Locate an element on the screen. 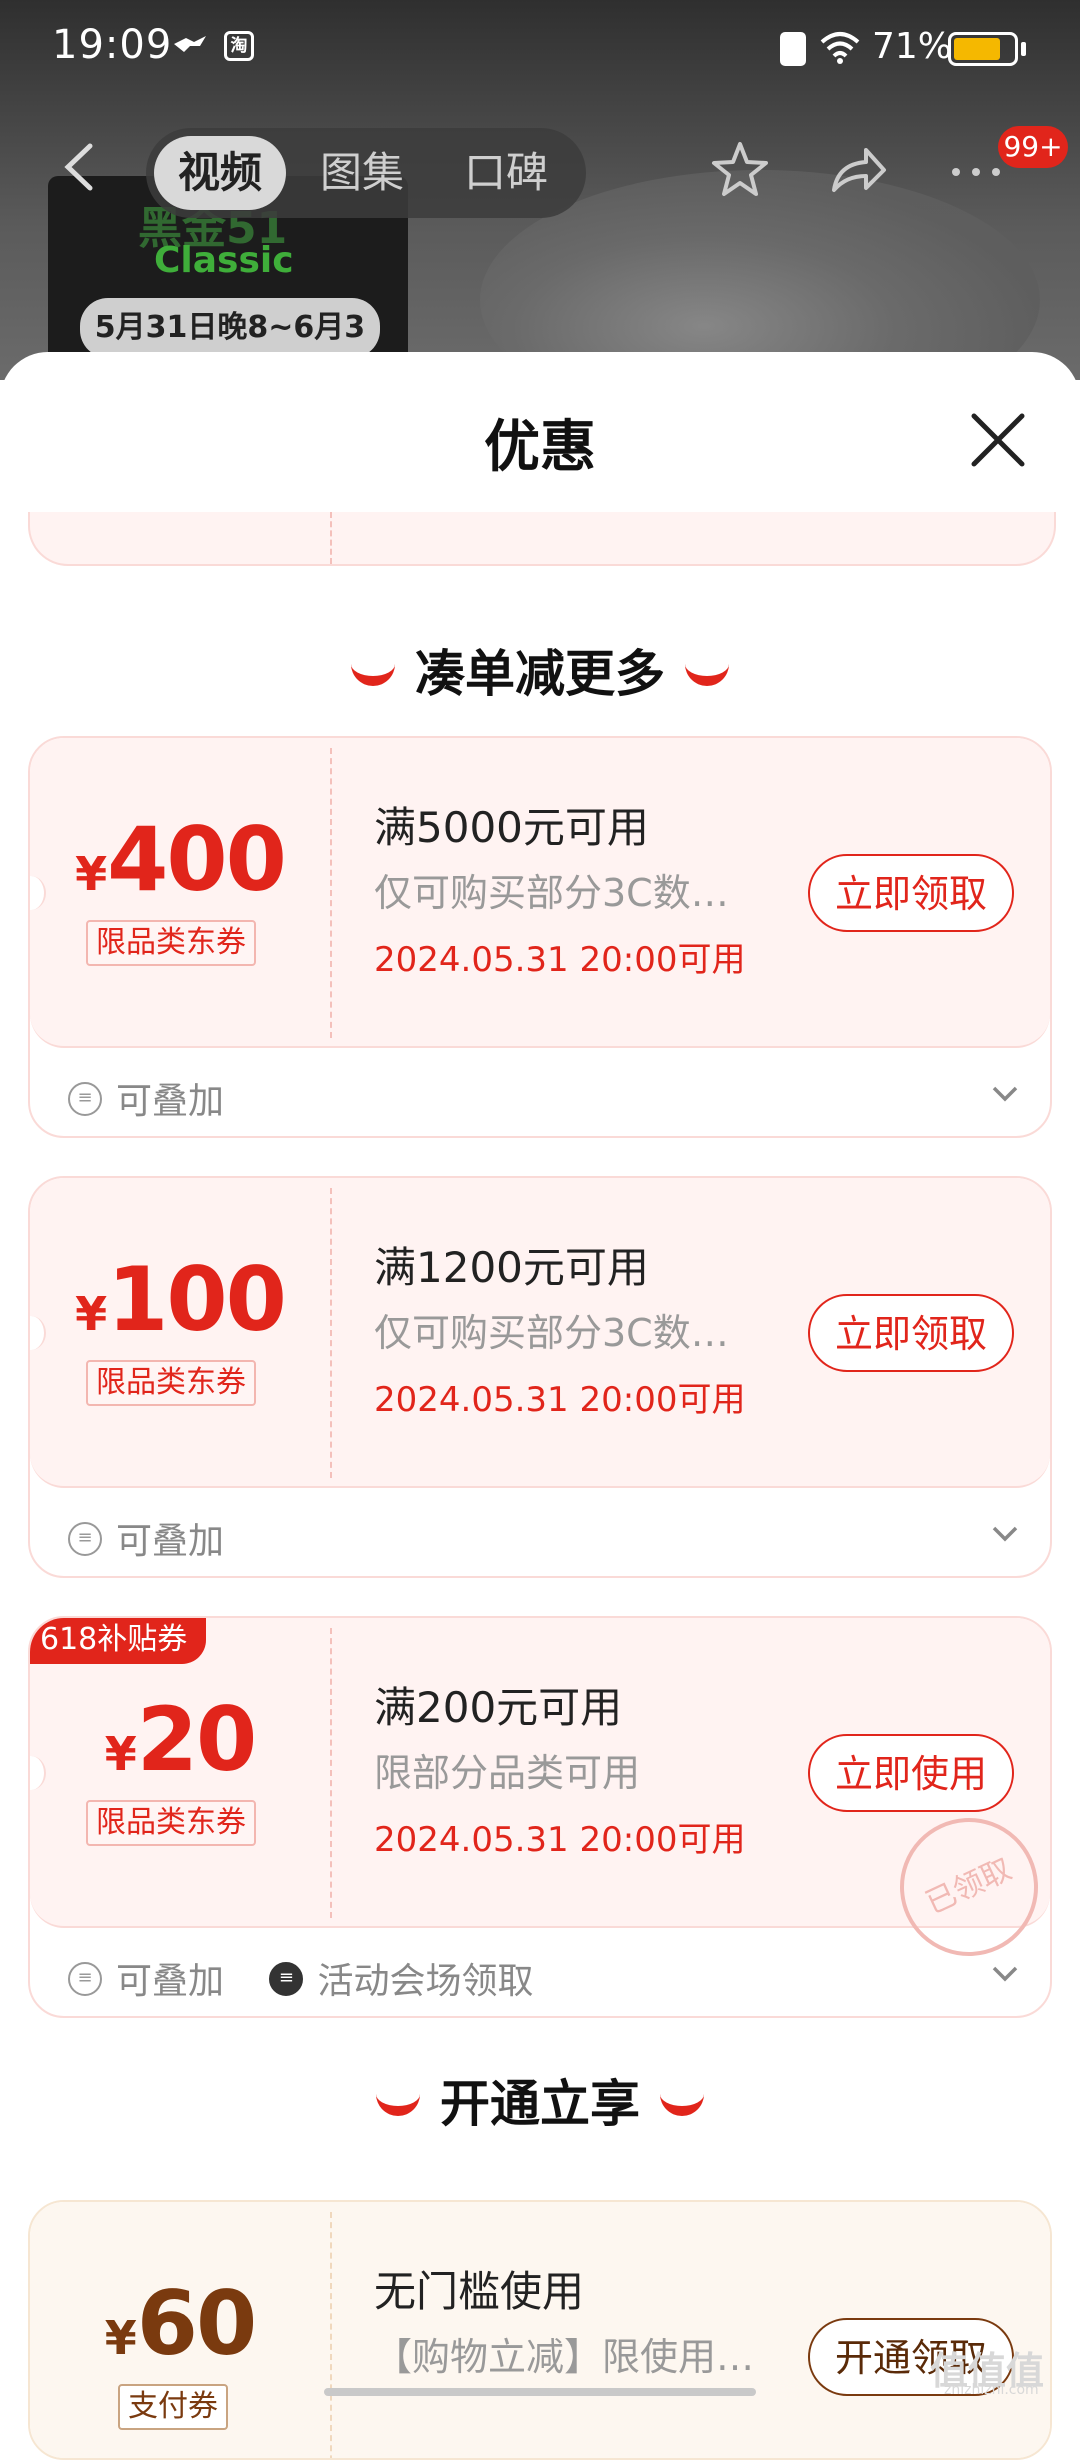  poster-line3: 5月31日晚8~6月3日 is located at coordinates (230, 342).